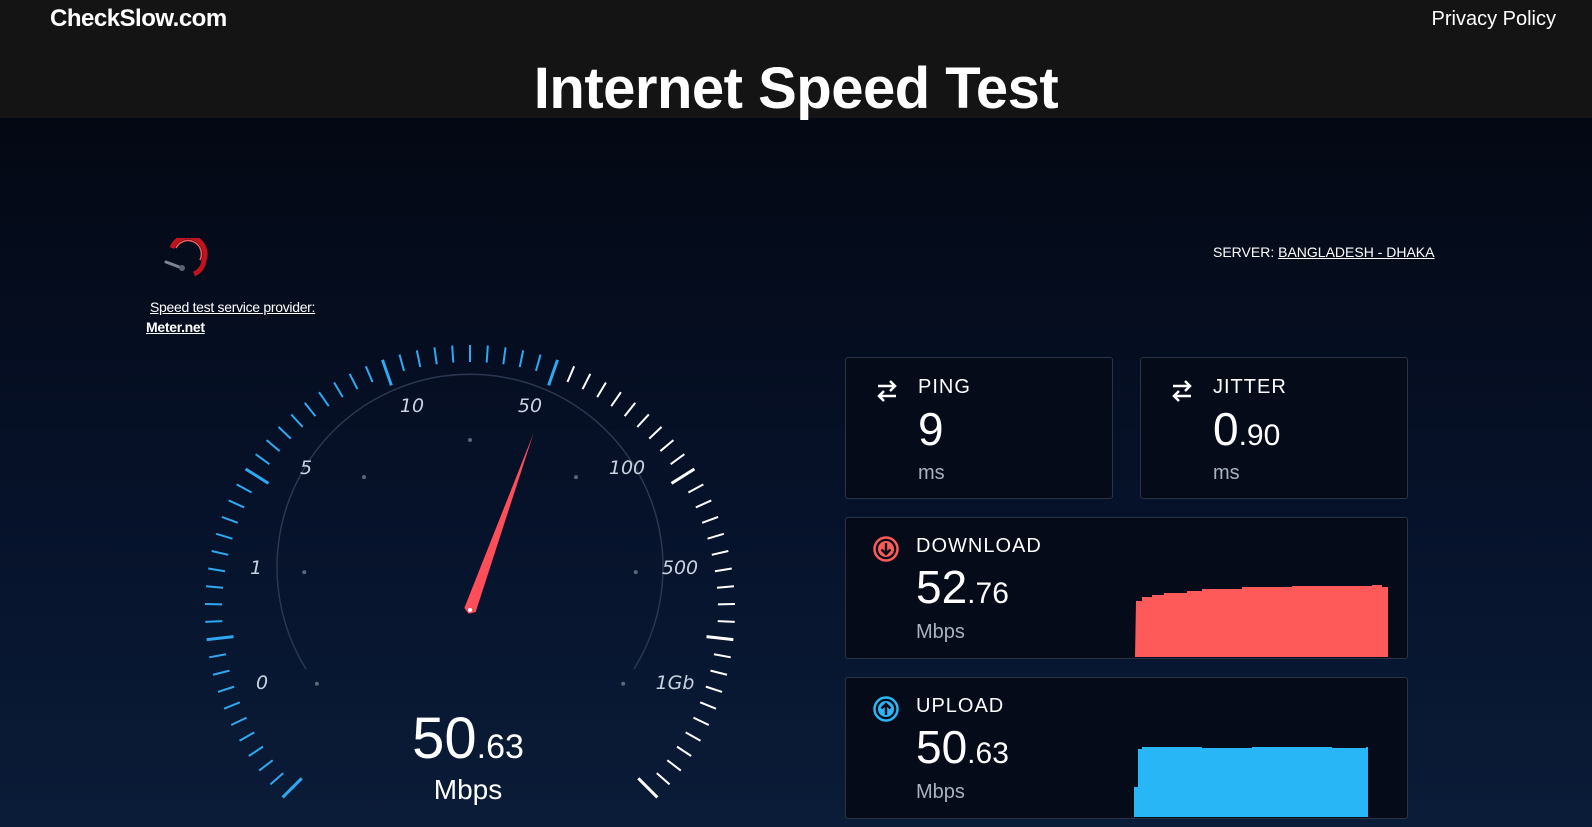  I want to click on download-label: DOWNLOAD, so click(979, 546).